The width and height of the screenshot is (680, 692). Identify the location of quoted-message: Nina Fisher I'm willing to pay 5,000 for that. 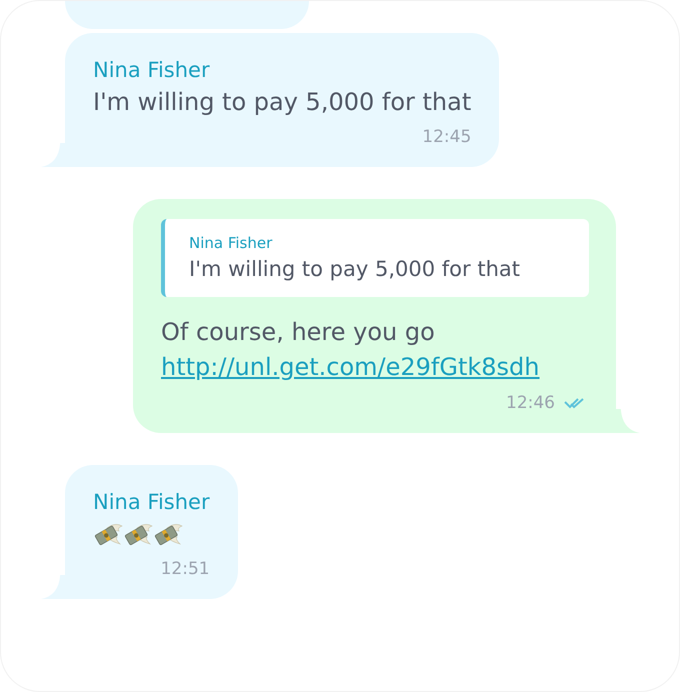
(375, 258).